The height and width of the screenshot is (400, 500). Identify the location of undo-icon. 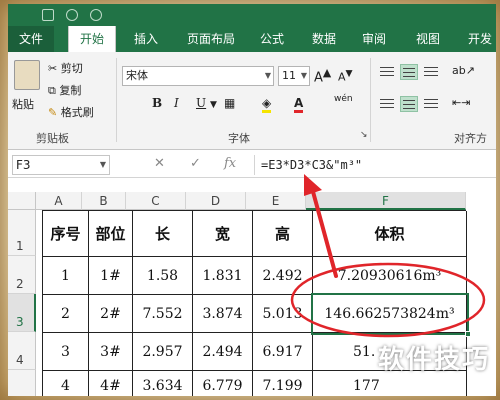
(72, 15).